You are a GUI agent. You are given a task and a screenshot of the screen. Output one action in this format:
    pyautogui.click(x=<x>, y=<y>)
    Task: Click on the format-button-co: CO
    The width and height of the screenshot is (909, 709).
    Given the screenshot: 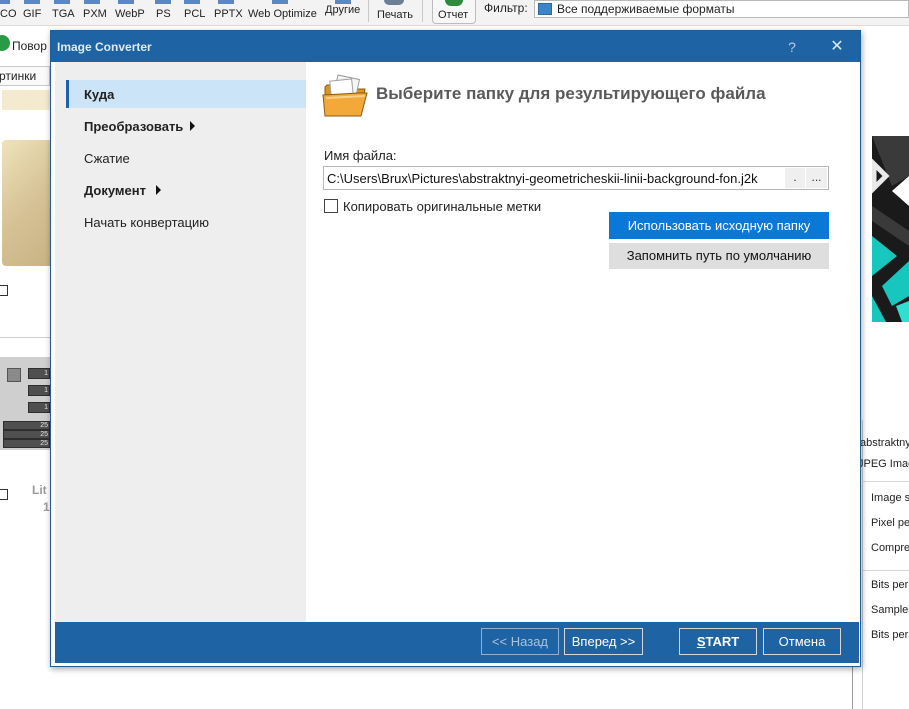 What is the action you would take?
    pyautogui.click(x=8, y=14)
    